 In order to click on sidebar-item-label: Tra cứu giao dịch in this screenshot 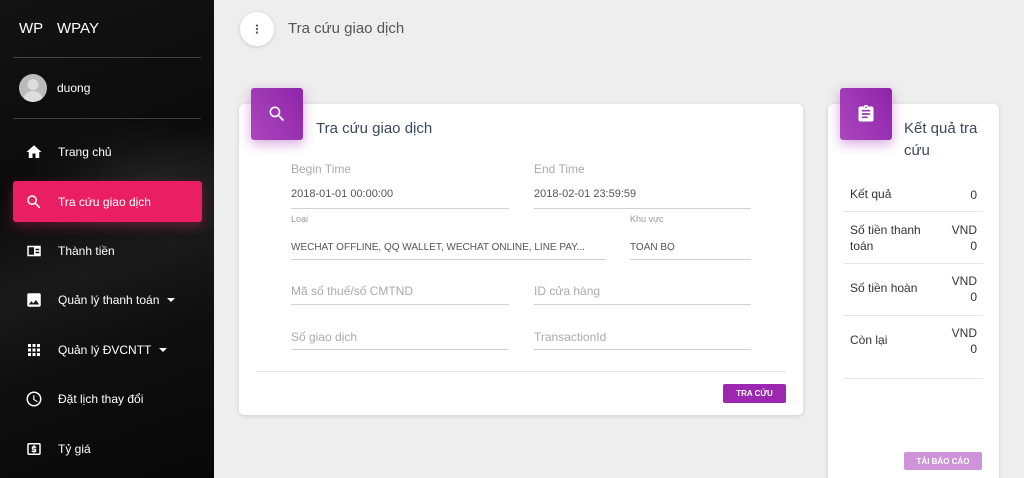, I will do `click(104, 201)`.